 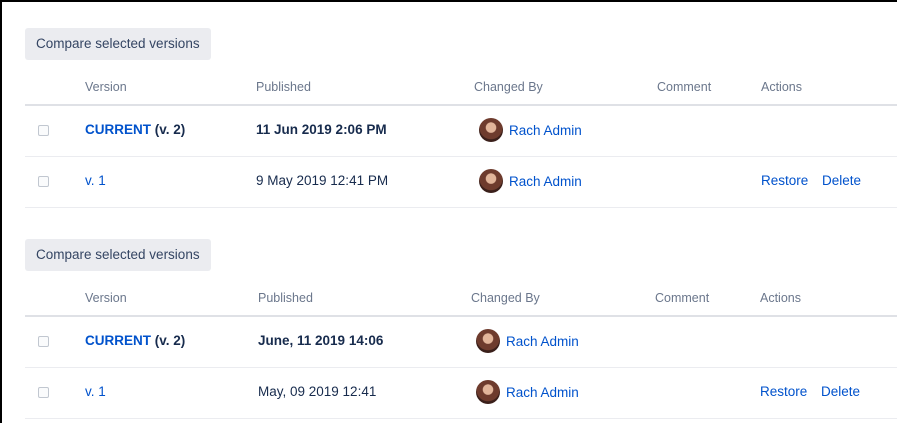 I want to click on published-date: May, 09 2019 12:41, so click(x=317, y=391).